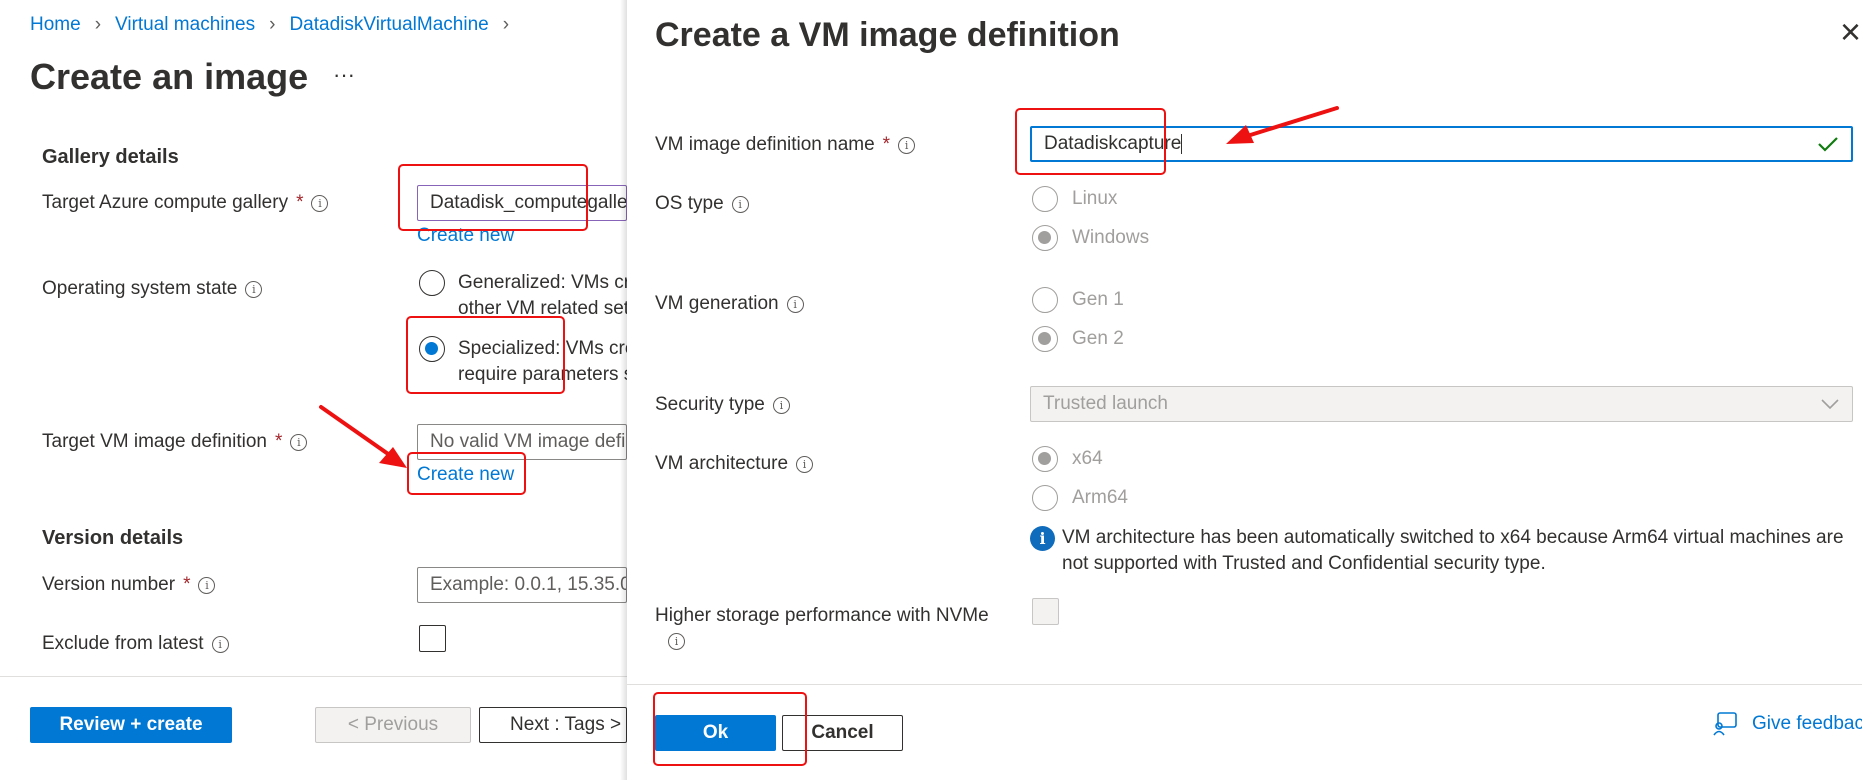 The width and height of the screenshot is (1862, 780). What do you see at coordinates (1074, 199) in the screenshot?
I see `os-type-linux: Linux` at bounding box center [1074, 199].